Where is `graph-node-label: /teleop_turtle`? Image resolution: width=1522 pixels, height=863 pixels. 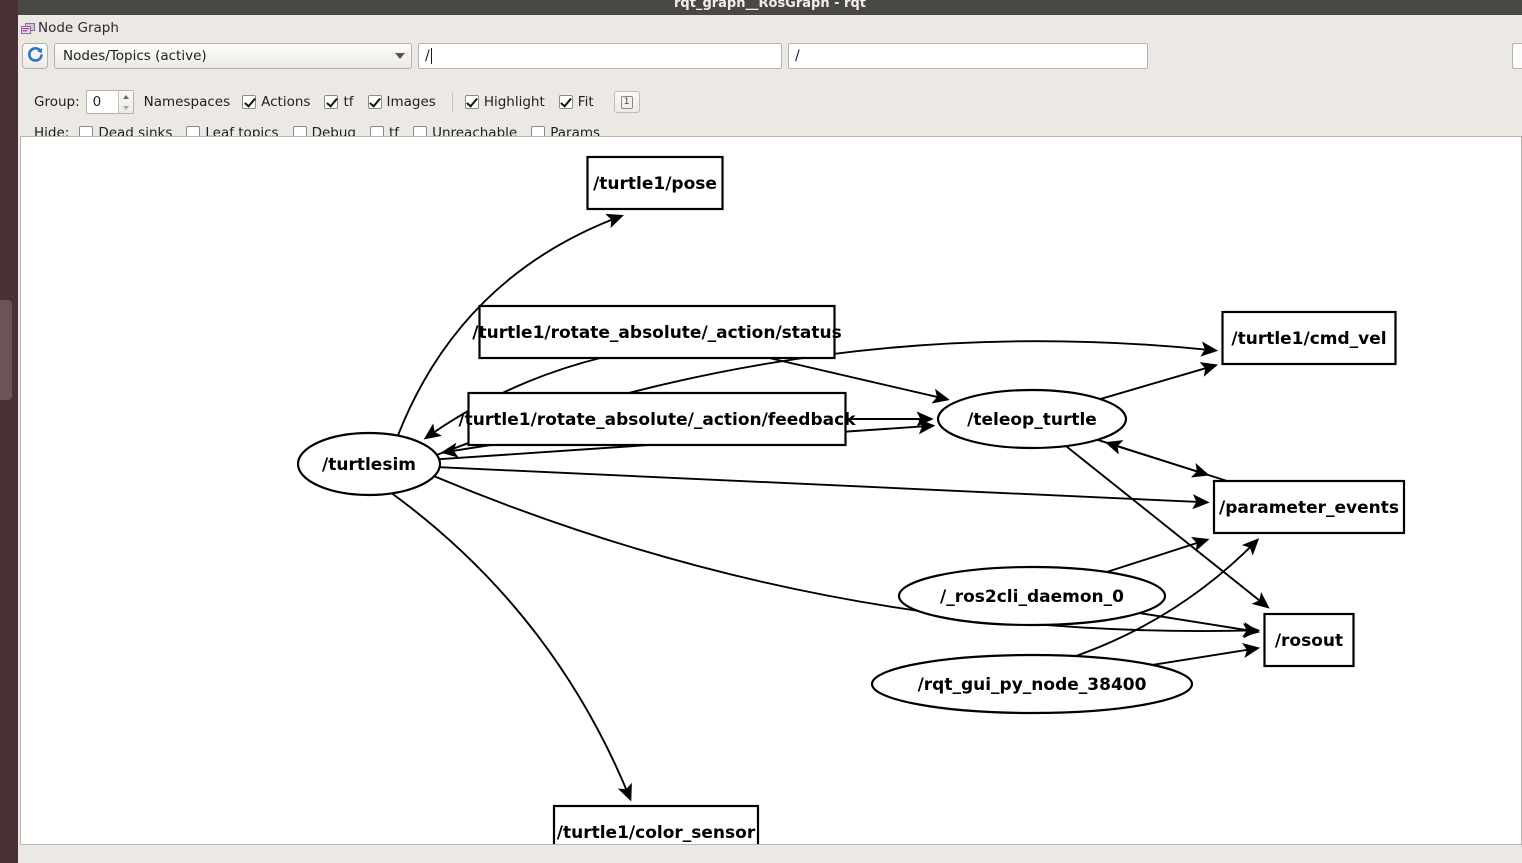
graph-node-label: /teleop_turtle is located at coordinates (1032, 420).